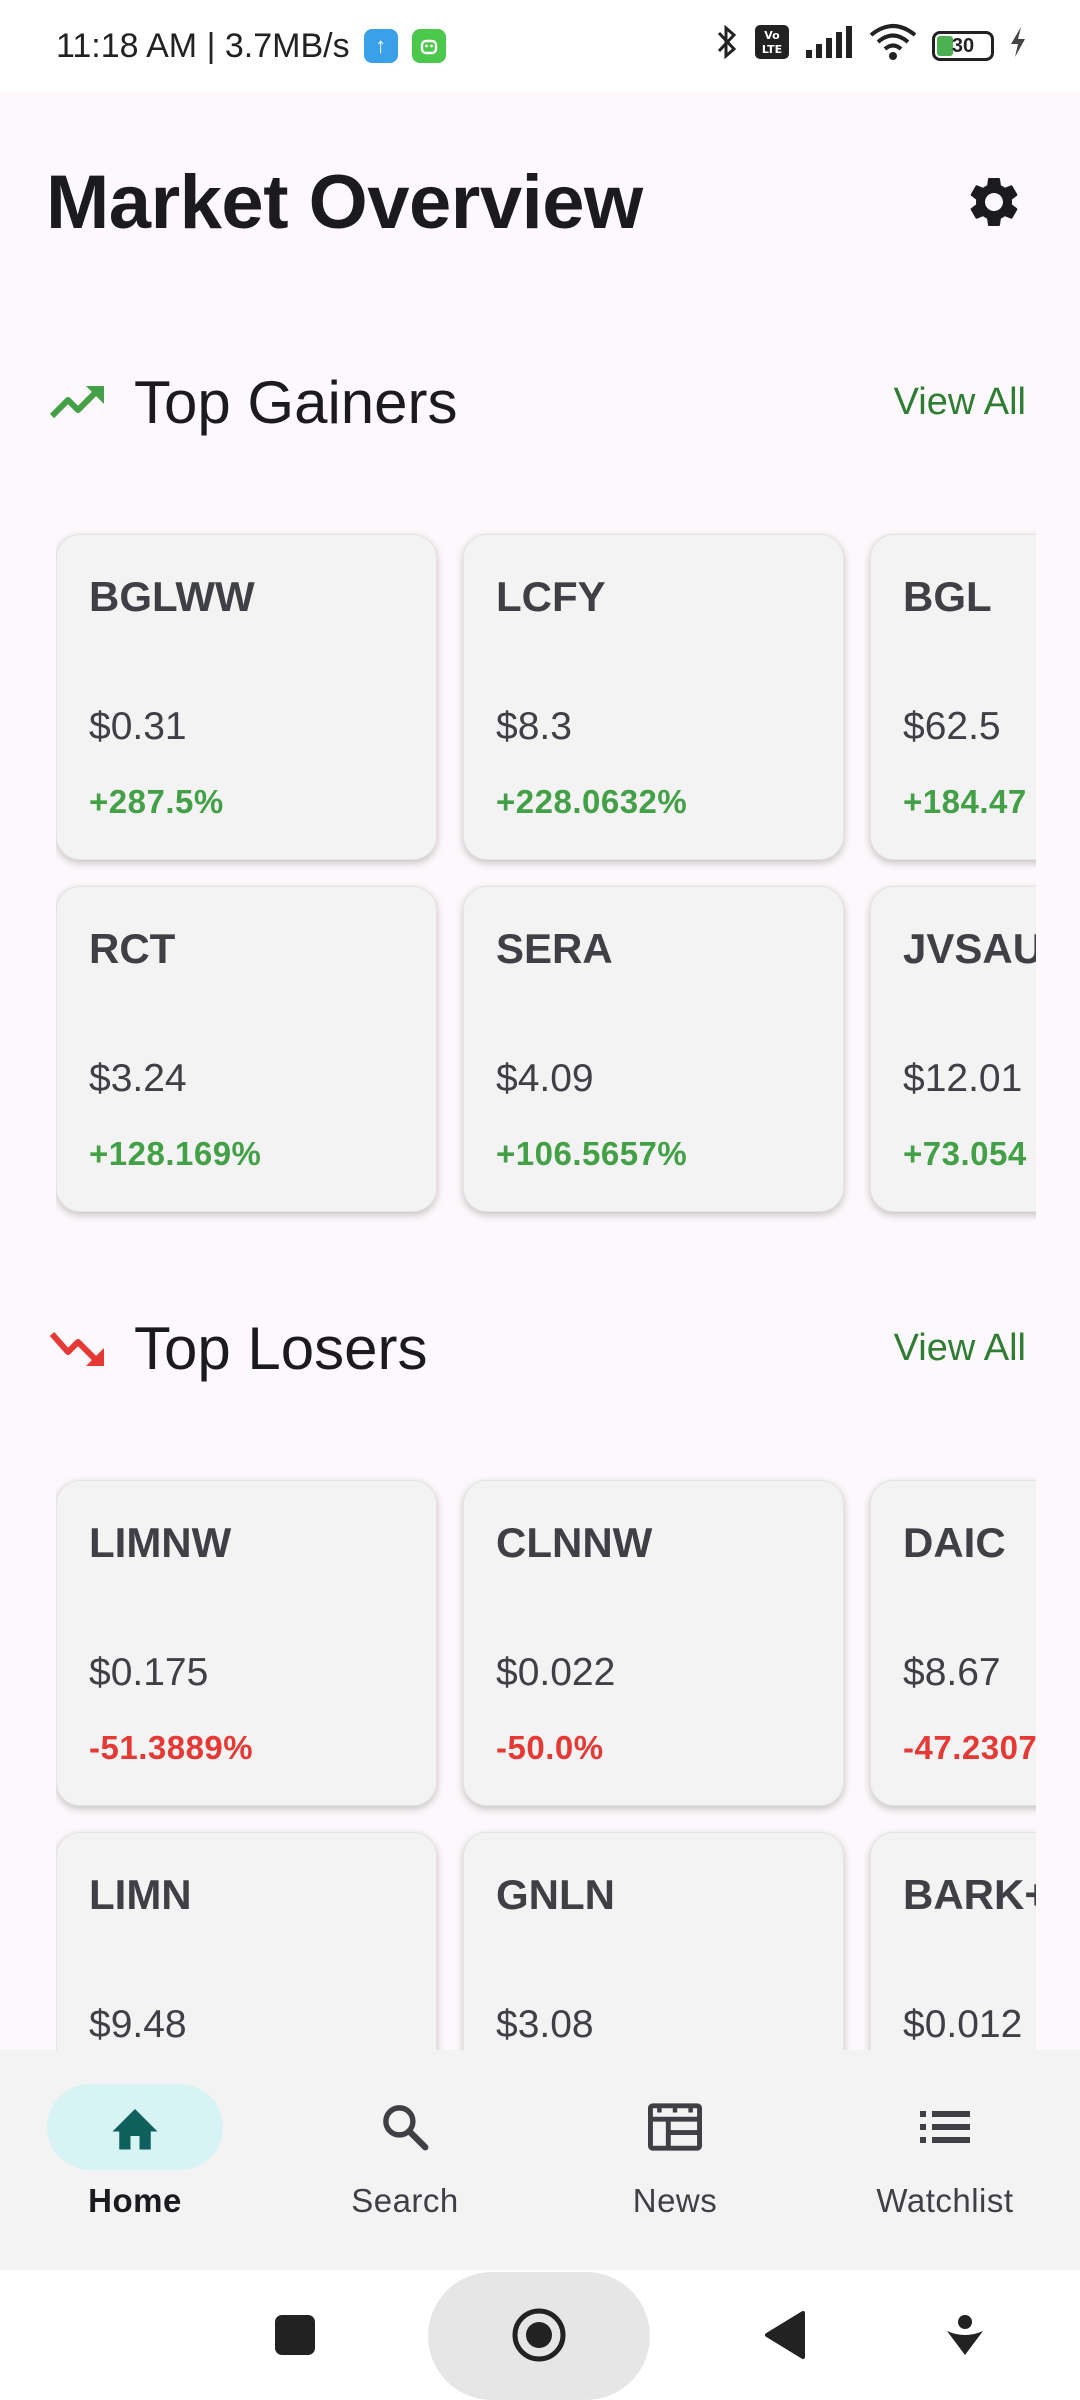 Image resolution: width=1080 pixels, height=2400 pixels. What do you see at coordinates (76, 402) in the screenshot?
I see `trending-up-icon` at bounding box center [76, 402].